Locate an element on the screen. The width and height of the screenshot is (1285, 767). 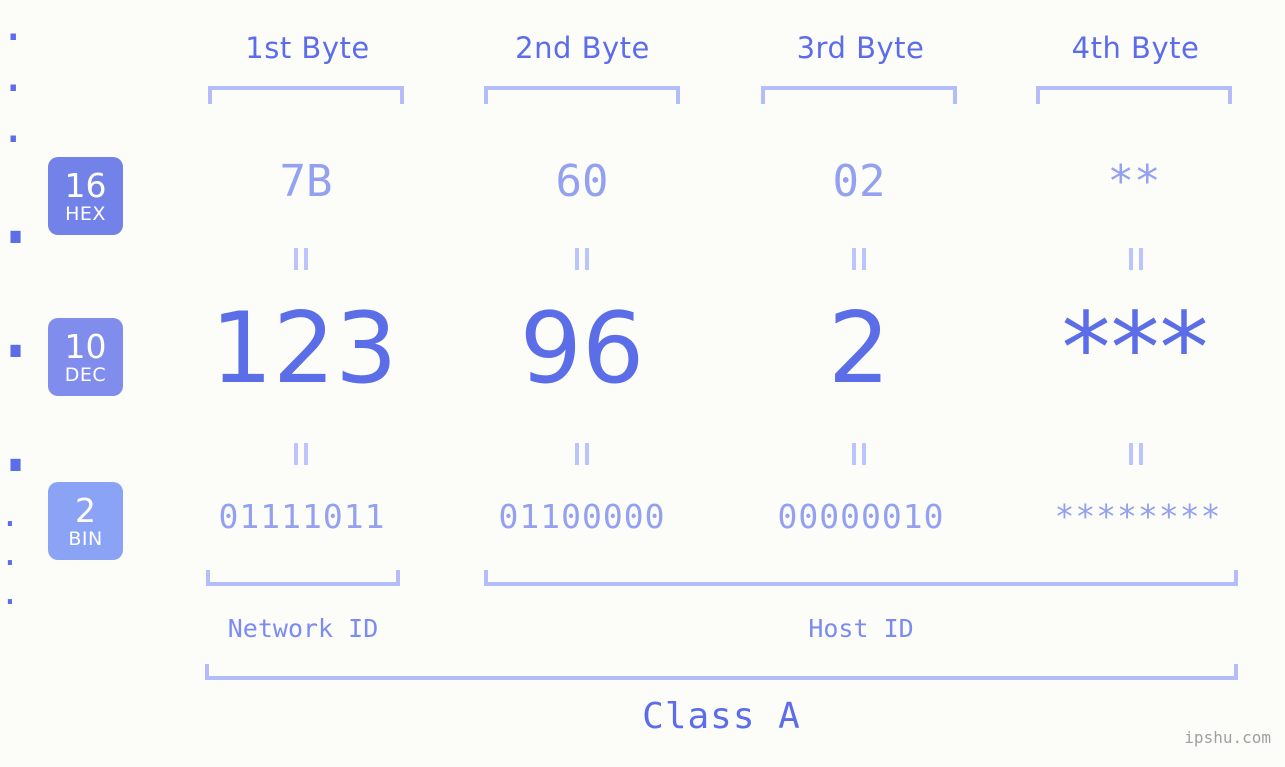
host-id-label: Host ID is located at coordinates (861, 628).